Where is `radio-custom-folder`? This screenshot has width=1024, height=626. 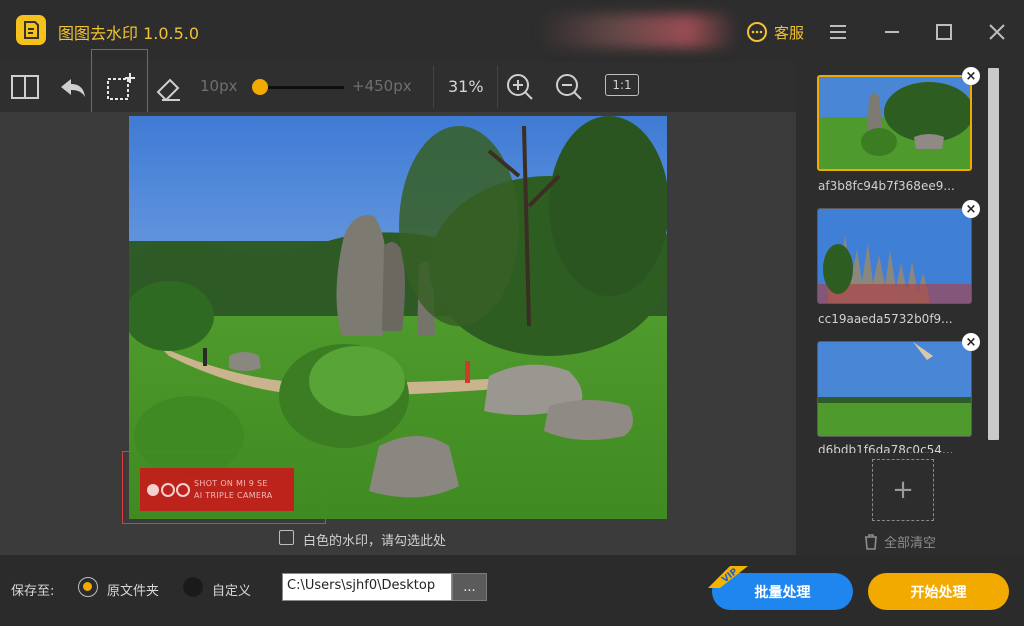 radio-custom-folder is located at coordinates (193, 587).